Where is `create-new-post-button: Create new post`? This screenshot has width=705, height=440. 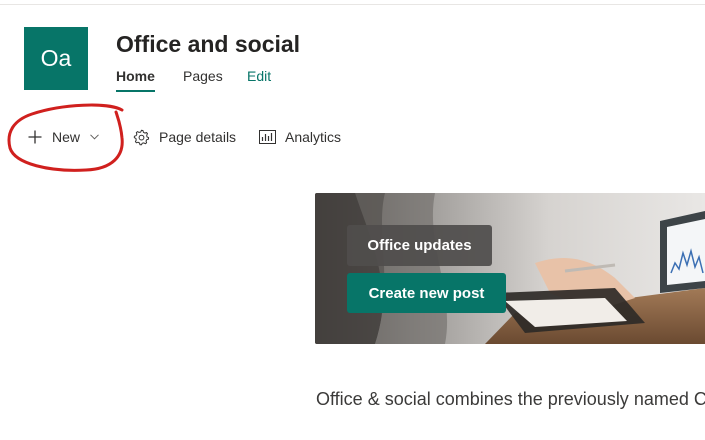
create-new-post-button: Create new post is located at coordinates (426, 293).